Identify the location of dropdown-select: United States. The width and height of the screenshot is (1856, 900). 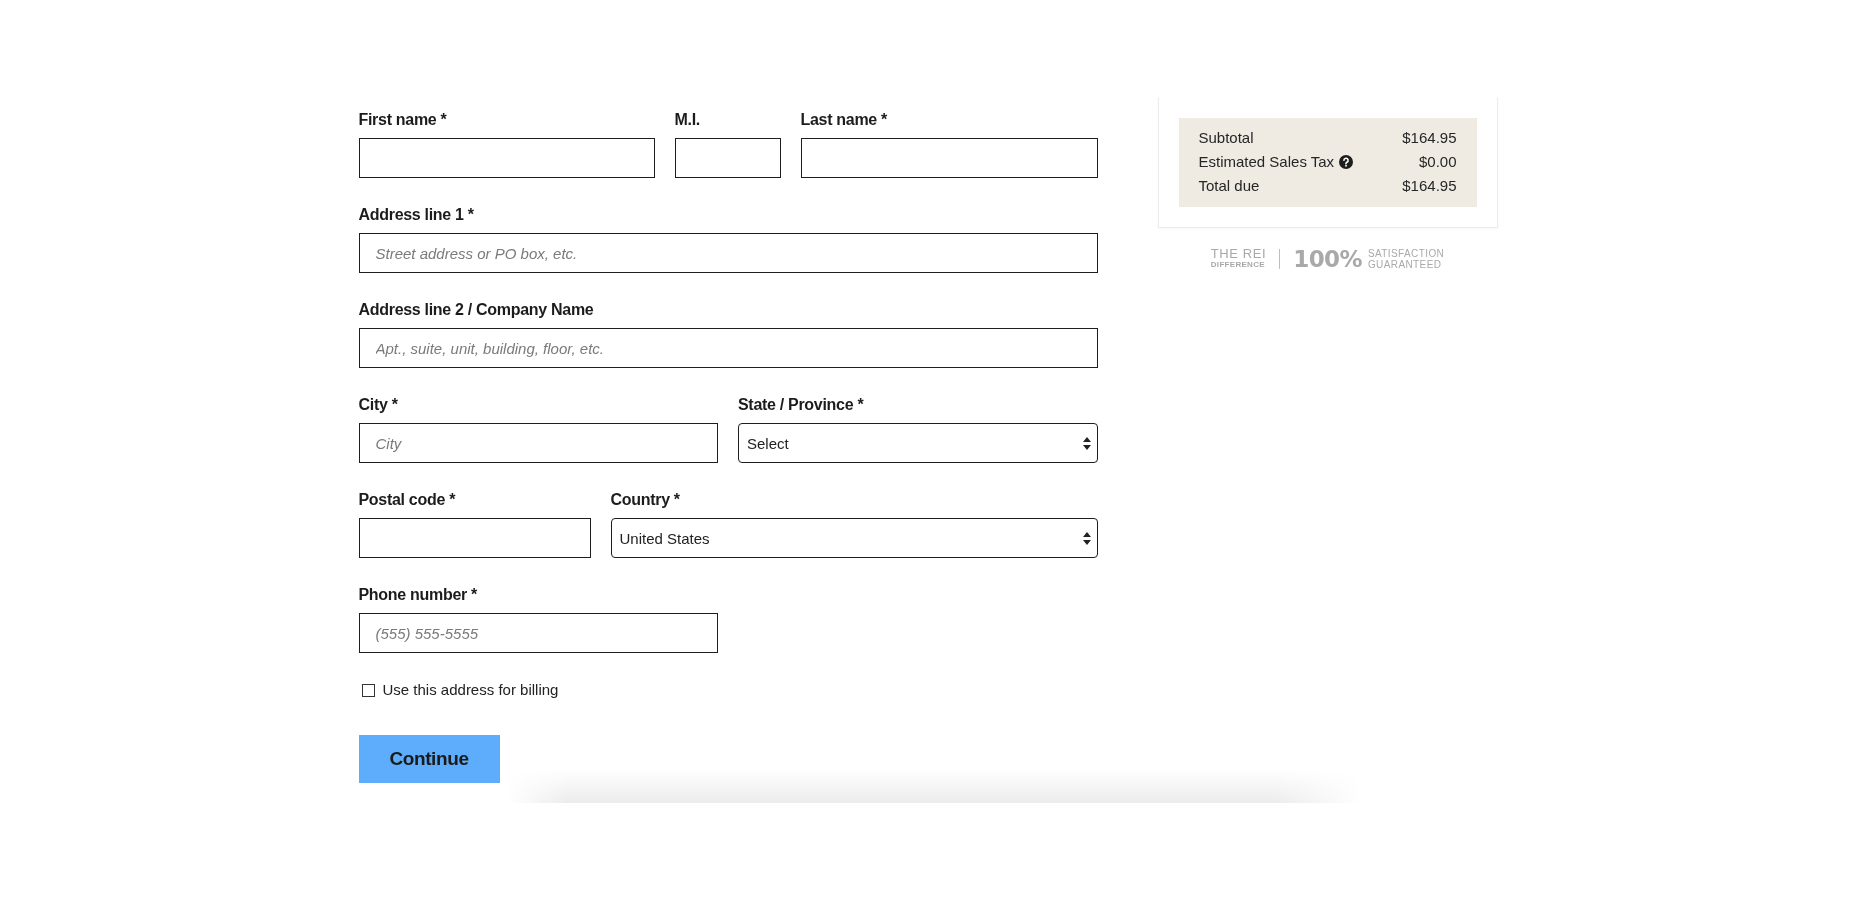
(854, 538).